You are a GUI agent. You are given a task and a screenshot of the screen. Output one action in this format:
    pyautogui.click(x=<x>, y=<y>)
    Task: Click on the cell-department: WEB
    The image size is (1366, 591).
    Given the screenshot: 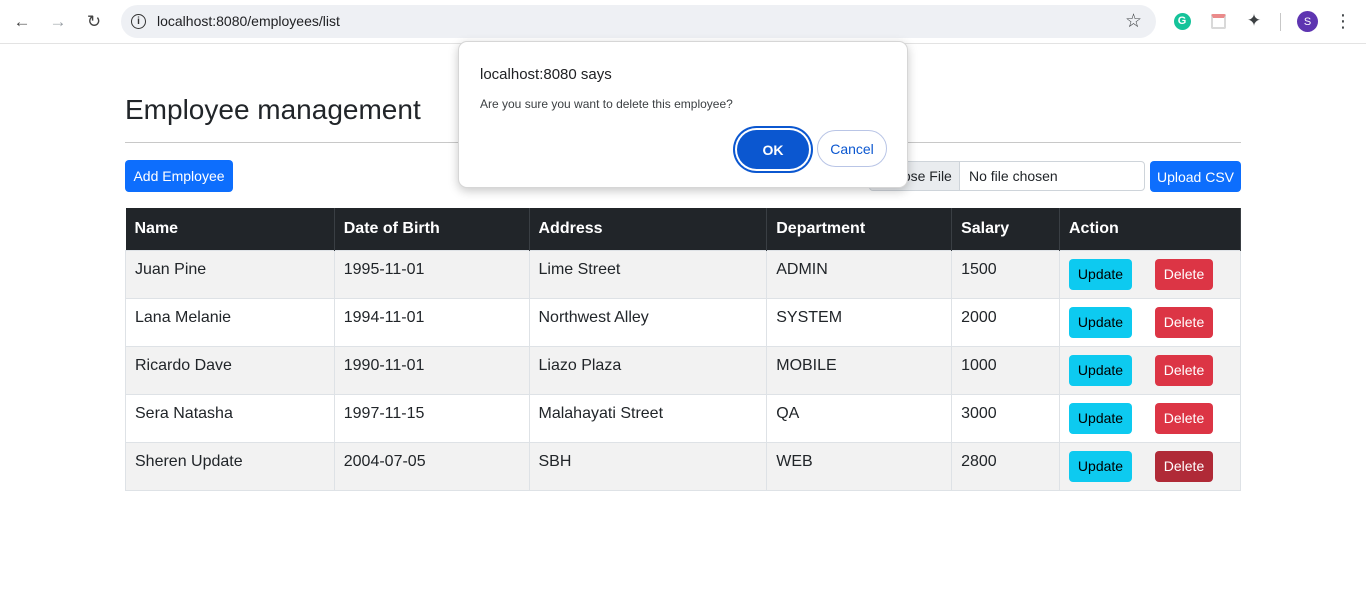 What is the action you would take?
    pyautogui.click(x=794, y=461)
    